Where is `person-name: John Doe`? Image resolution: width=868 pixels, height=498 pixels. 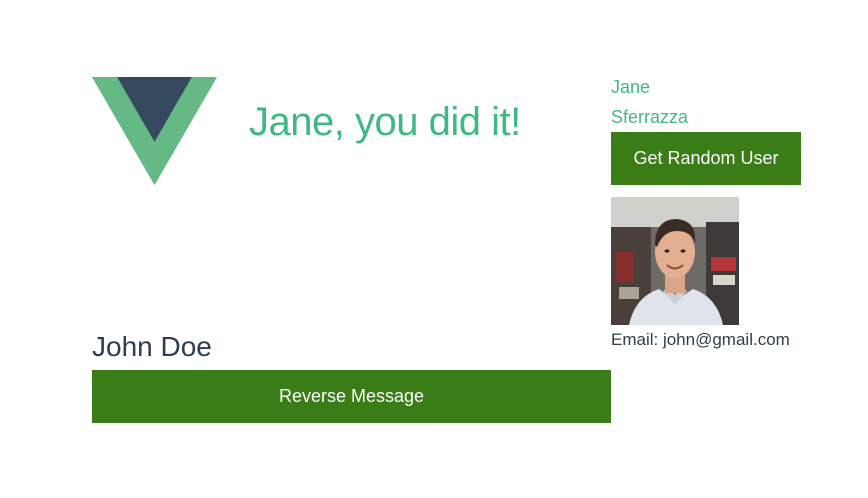 person-name: John Doe is located at coordinates (152, 346).